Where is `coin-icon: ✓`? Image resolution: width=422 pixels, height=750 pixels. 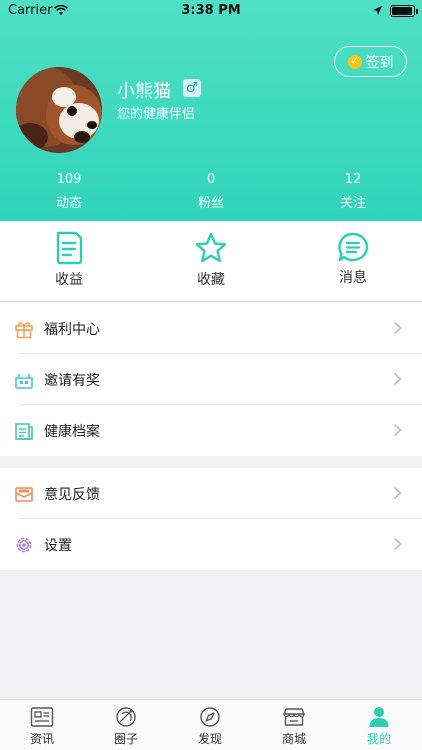
coin-icon: ✓ is located at coordinates (354, 61).